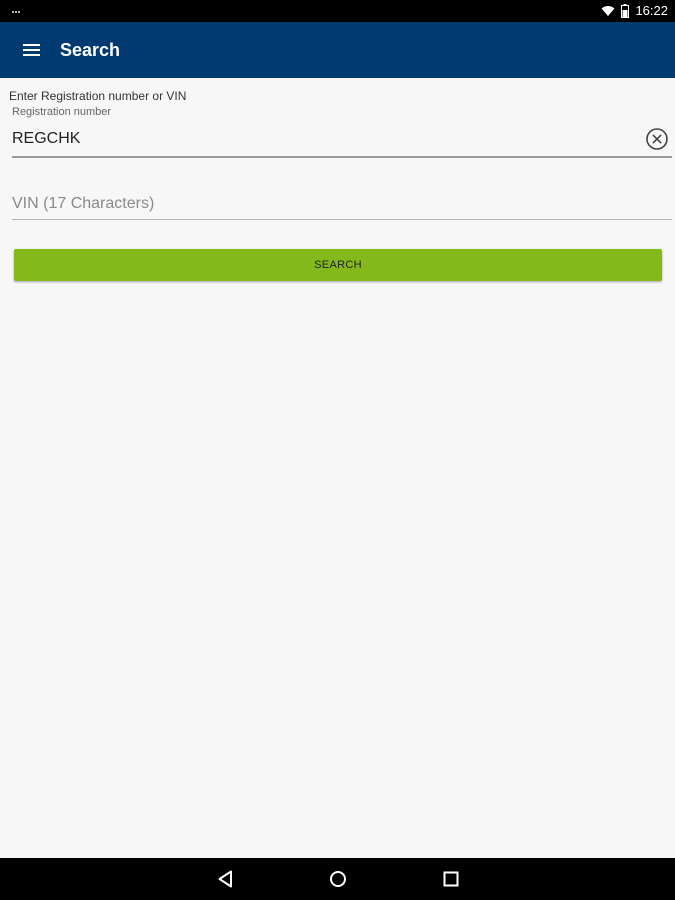  I want to click on status-bar: 16:22, so click(337, 11).